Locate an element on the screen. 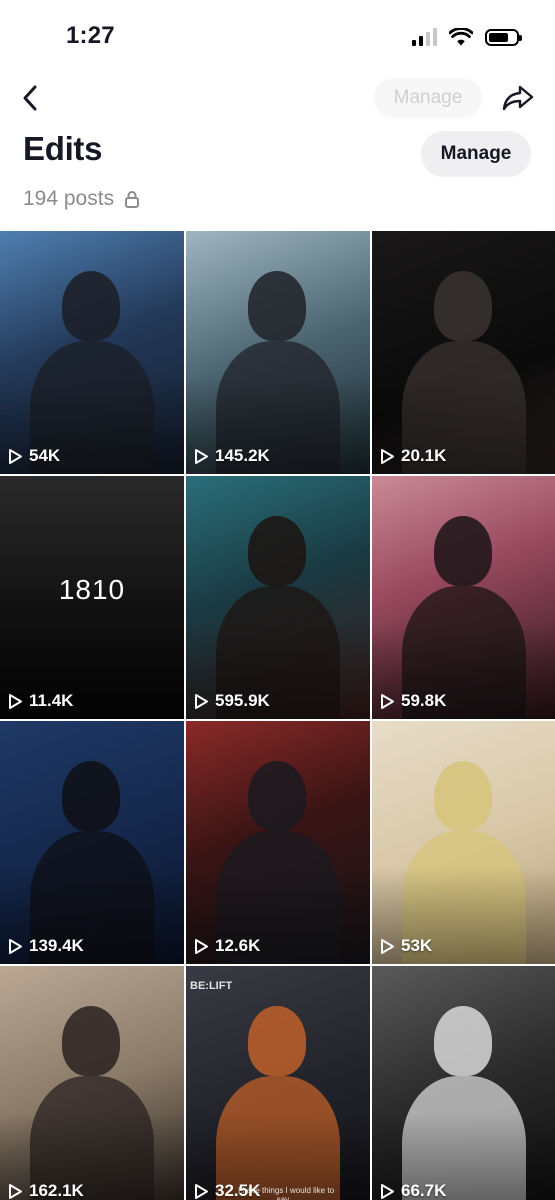  view-count: 54K is located at coordinates (34, 456).